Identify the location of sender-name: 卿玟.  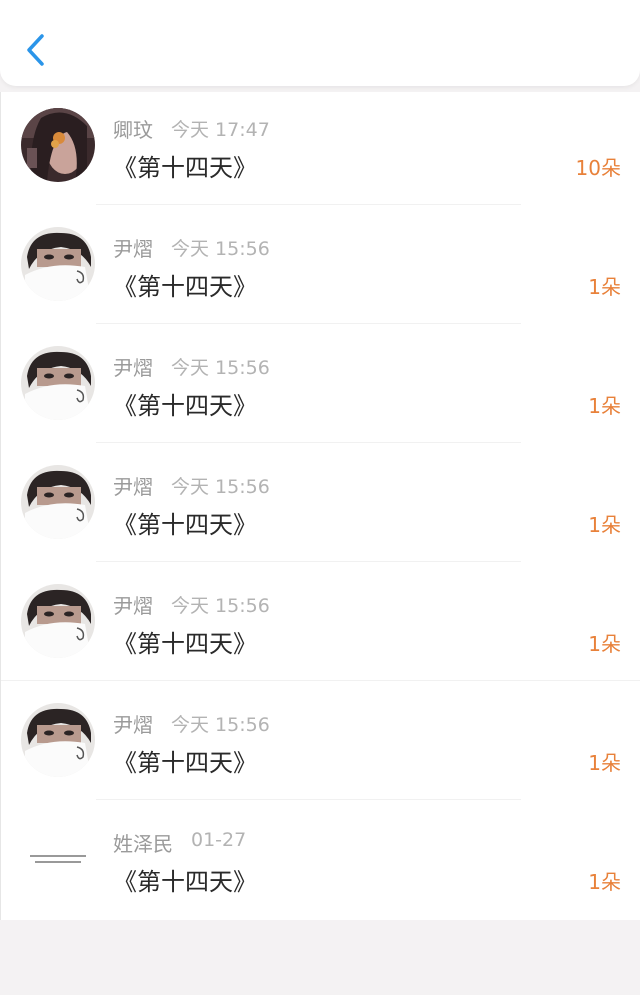
(133, 130).